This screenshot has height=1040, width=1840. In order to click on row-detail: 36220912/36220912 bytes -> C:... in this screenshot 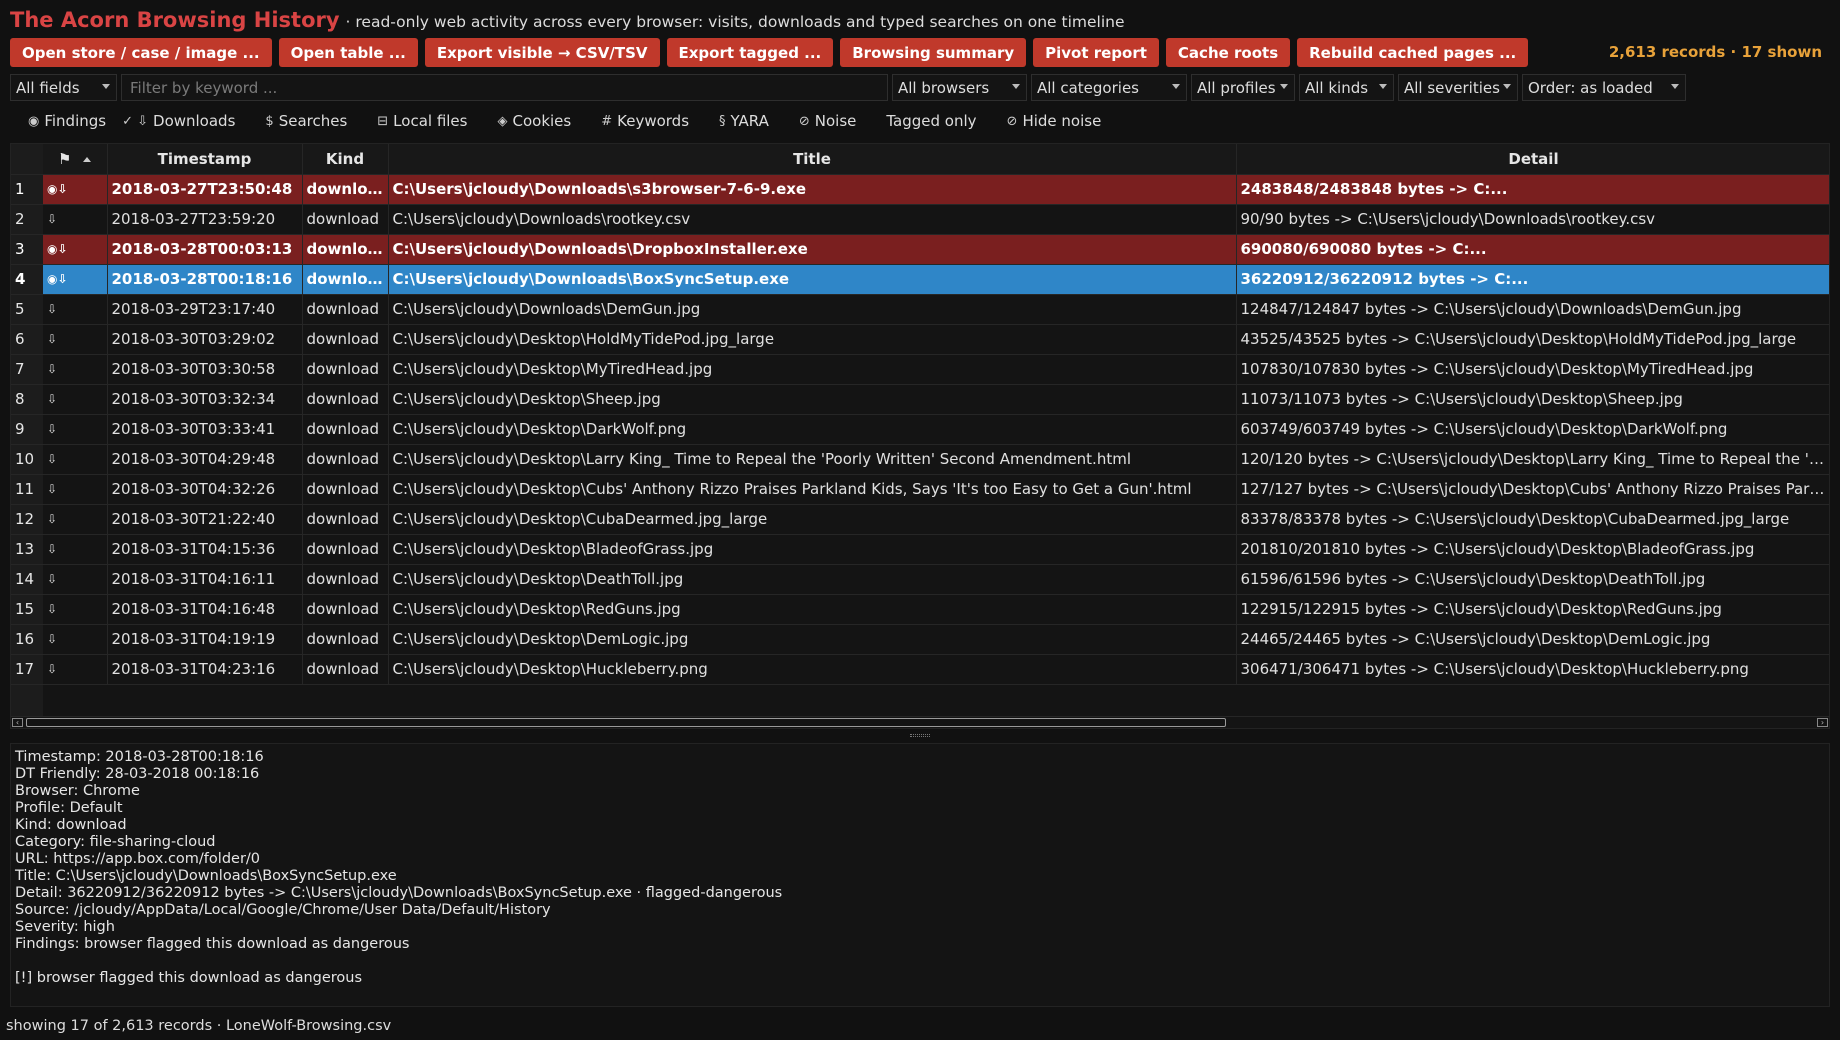, I will do `click(1532, 279)`.